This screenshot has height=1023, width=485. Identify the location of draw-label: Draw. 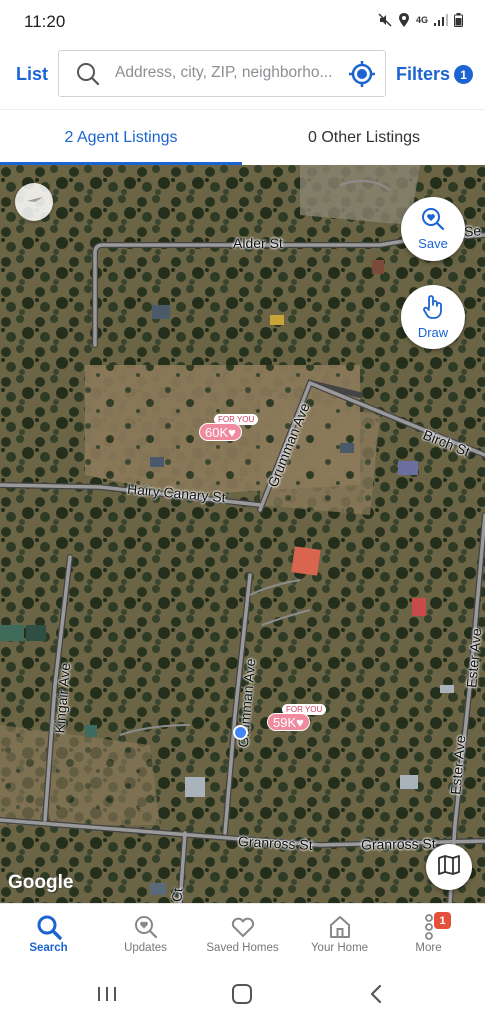
(433, 332).